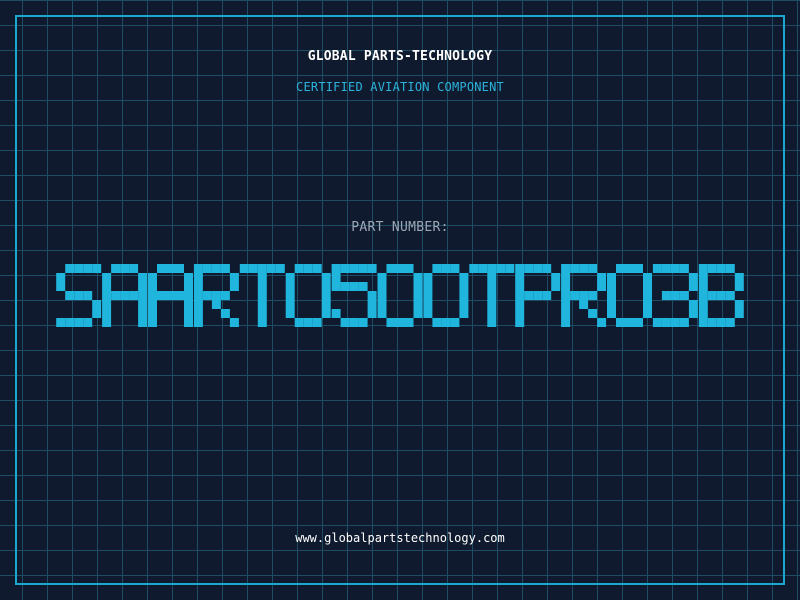 This screenshot has width=800, height=600. What do you see at coordinates (400, 56) in the screenshot?
I see `brand-title: GLOBAL PARTS-TECHNOLOGY` at bounding box center [400, 56].